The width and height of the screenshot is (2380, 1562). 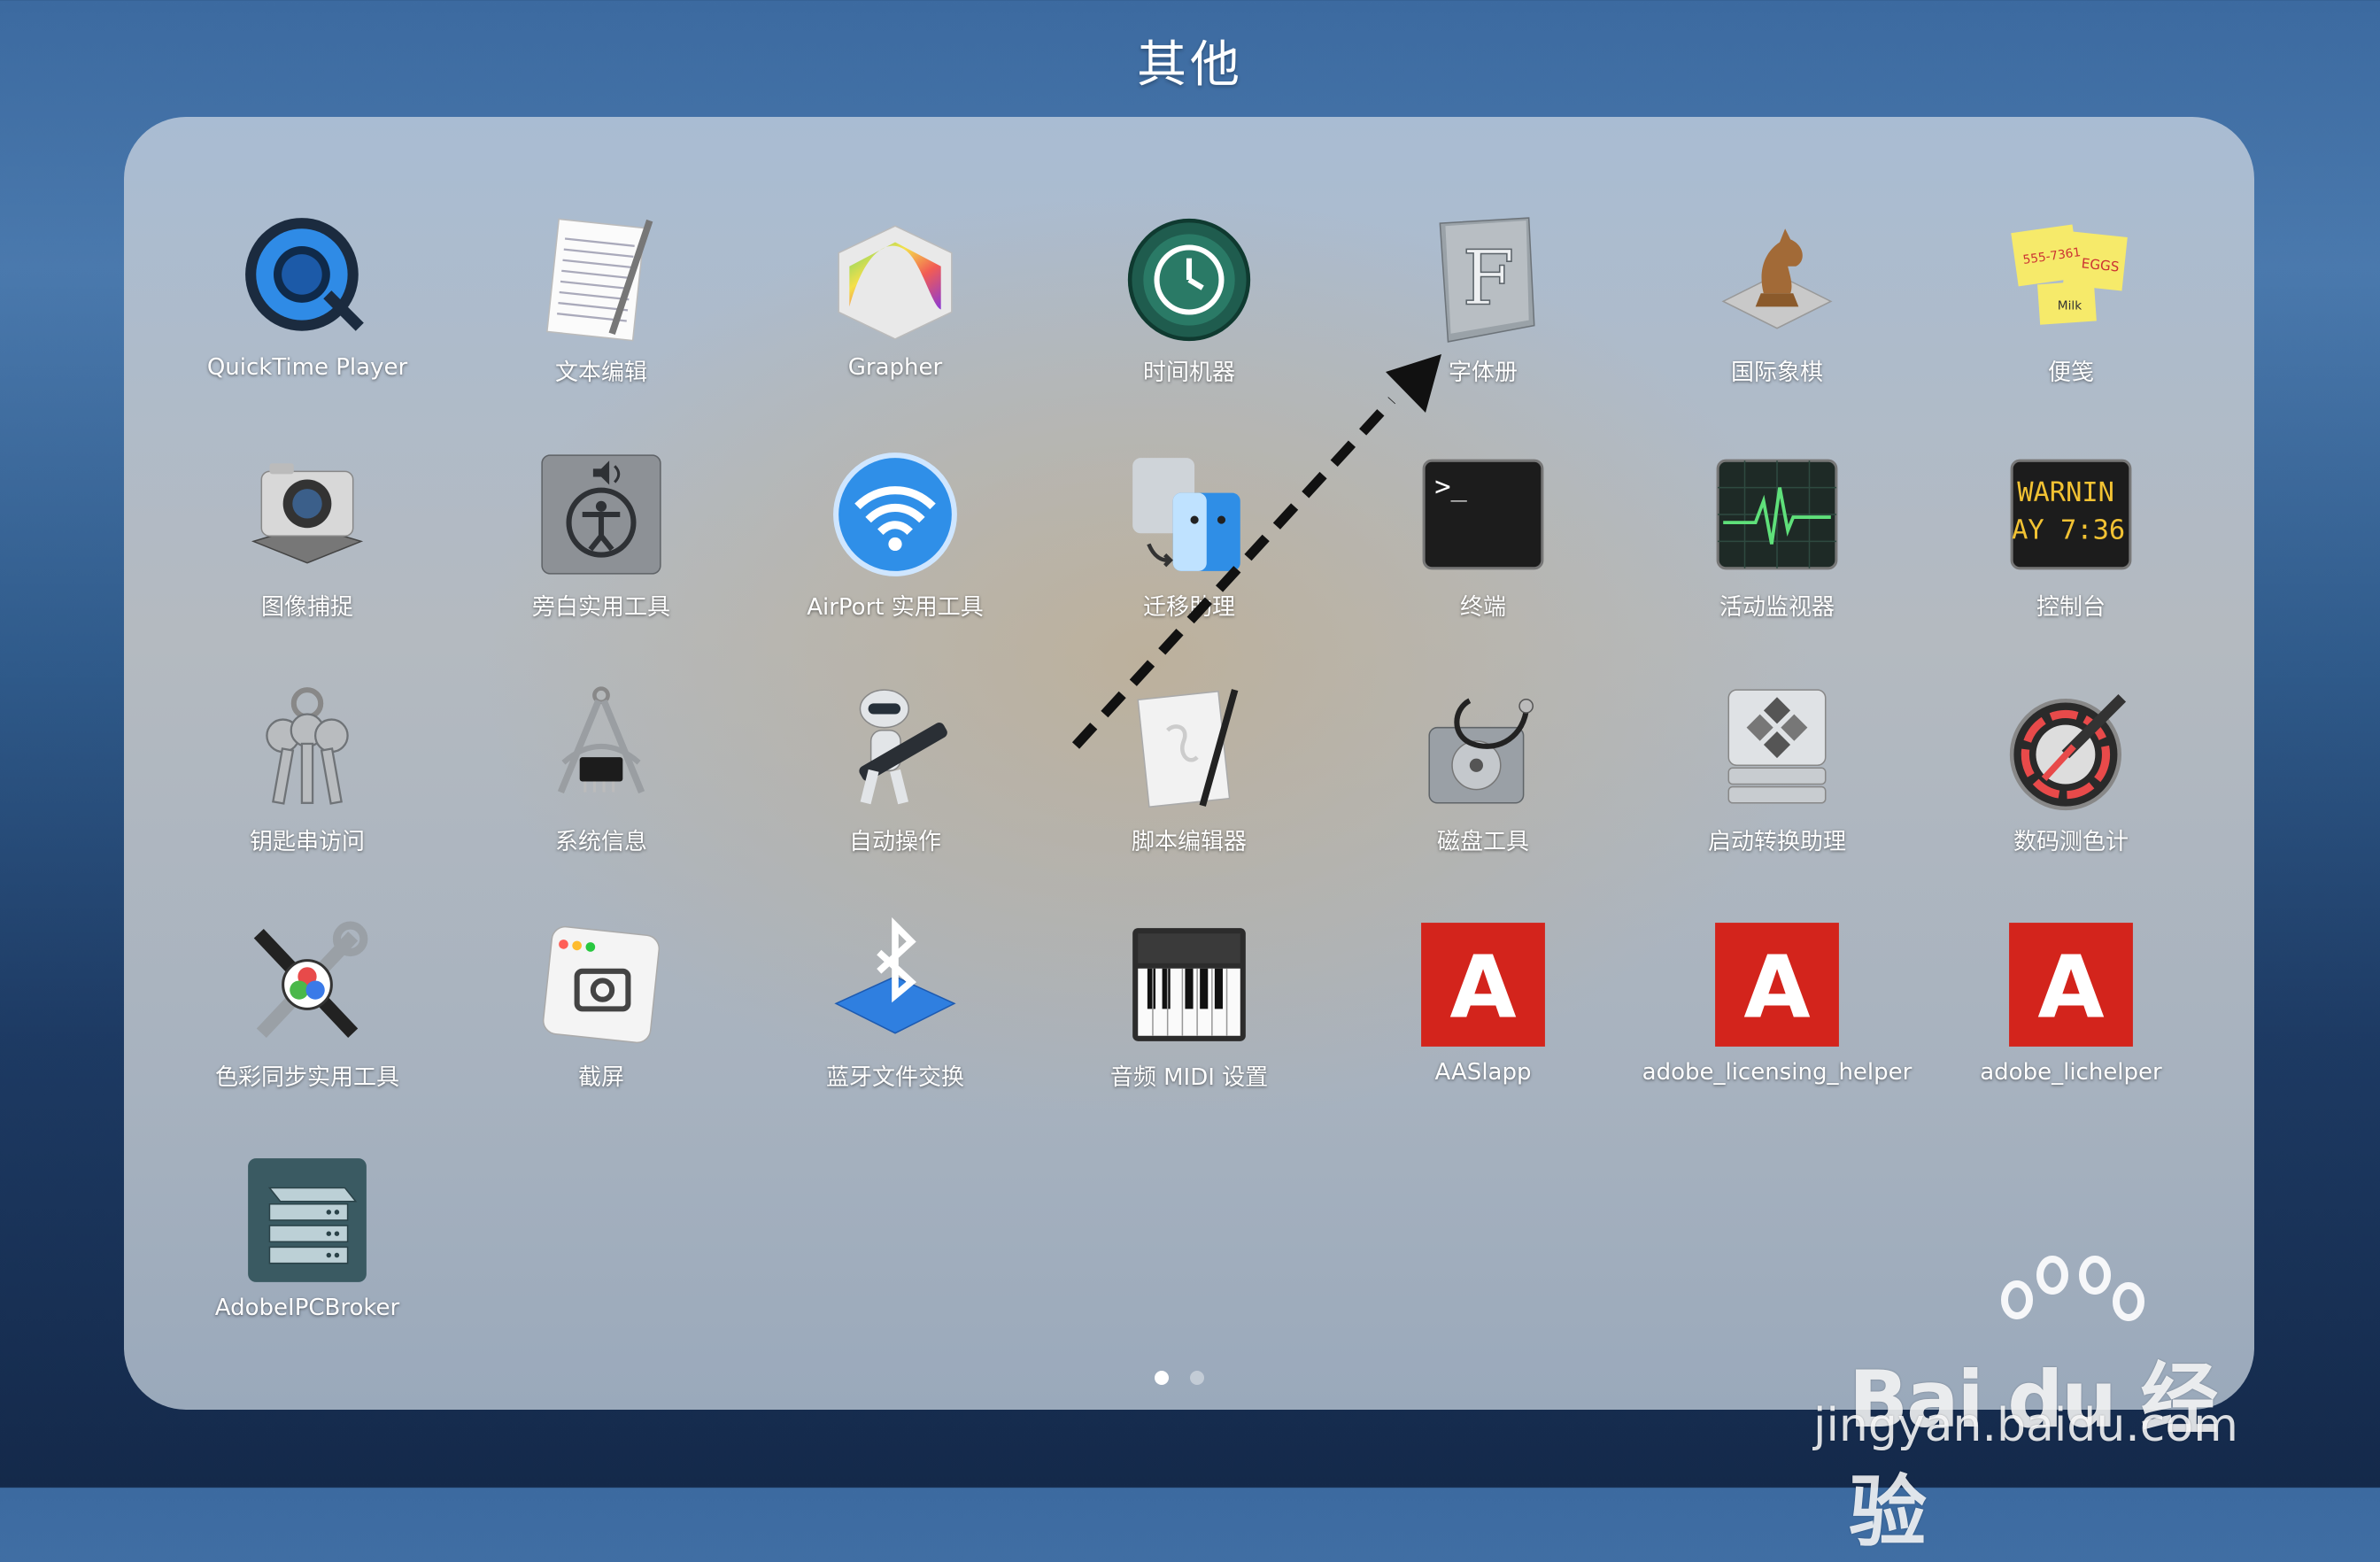 I want to click on activity-monitor-icon, so click(x=1777, y=514).